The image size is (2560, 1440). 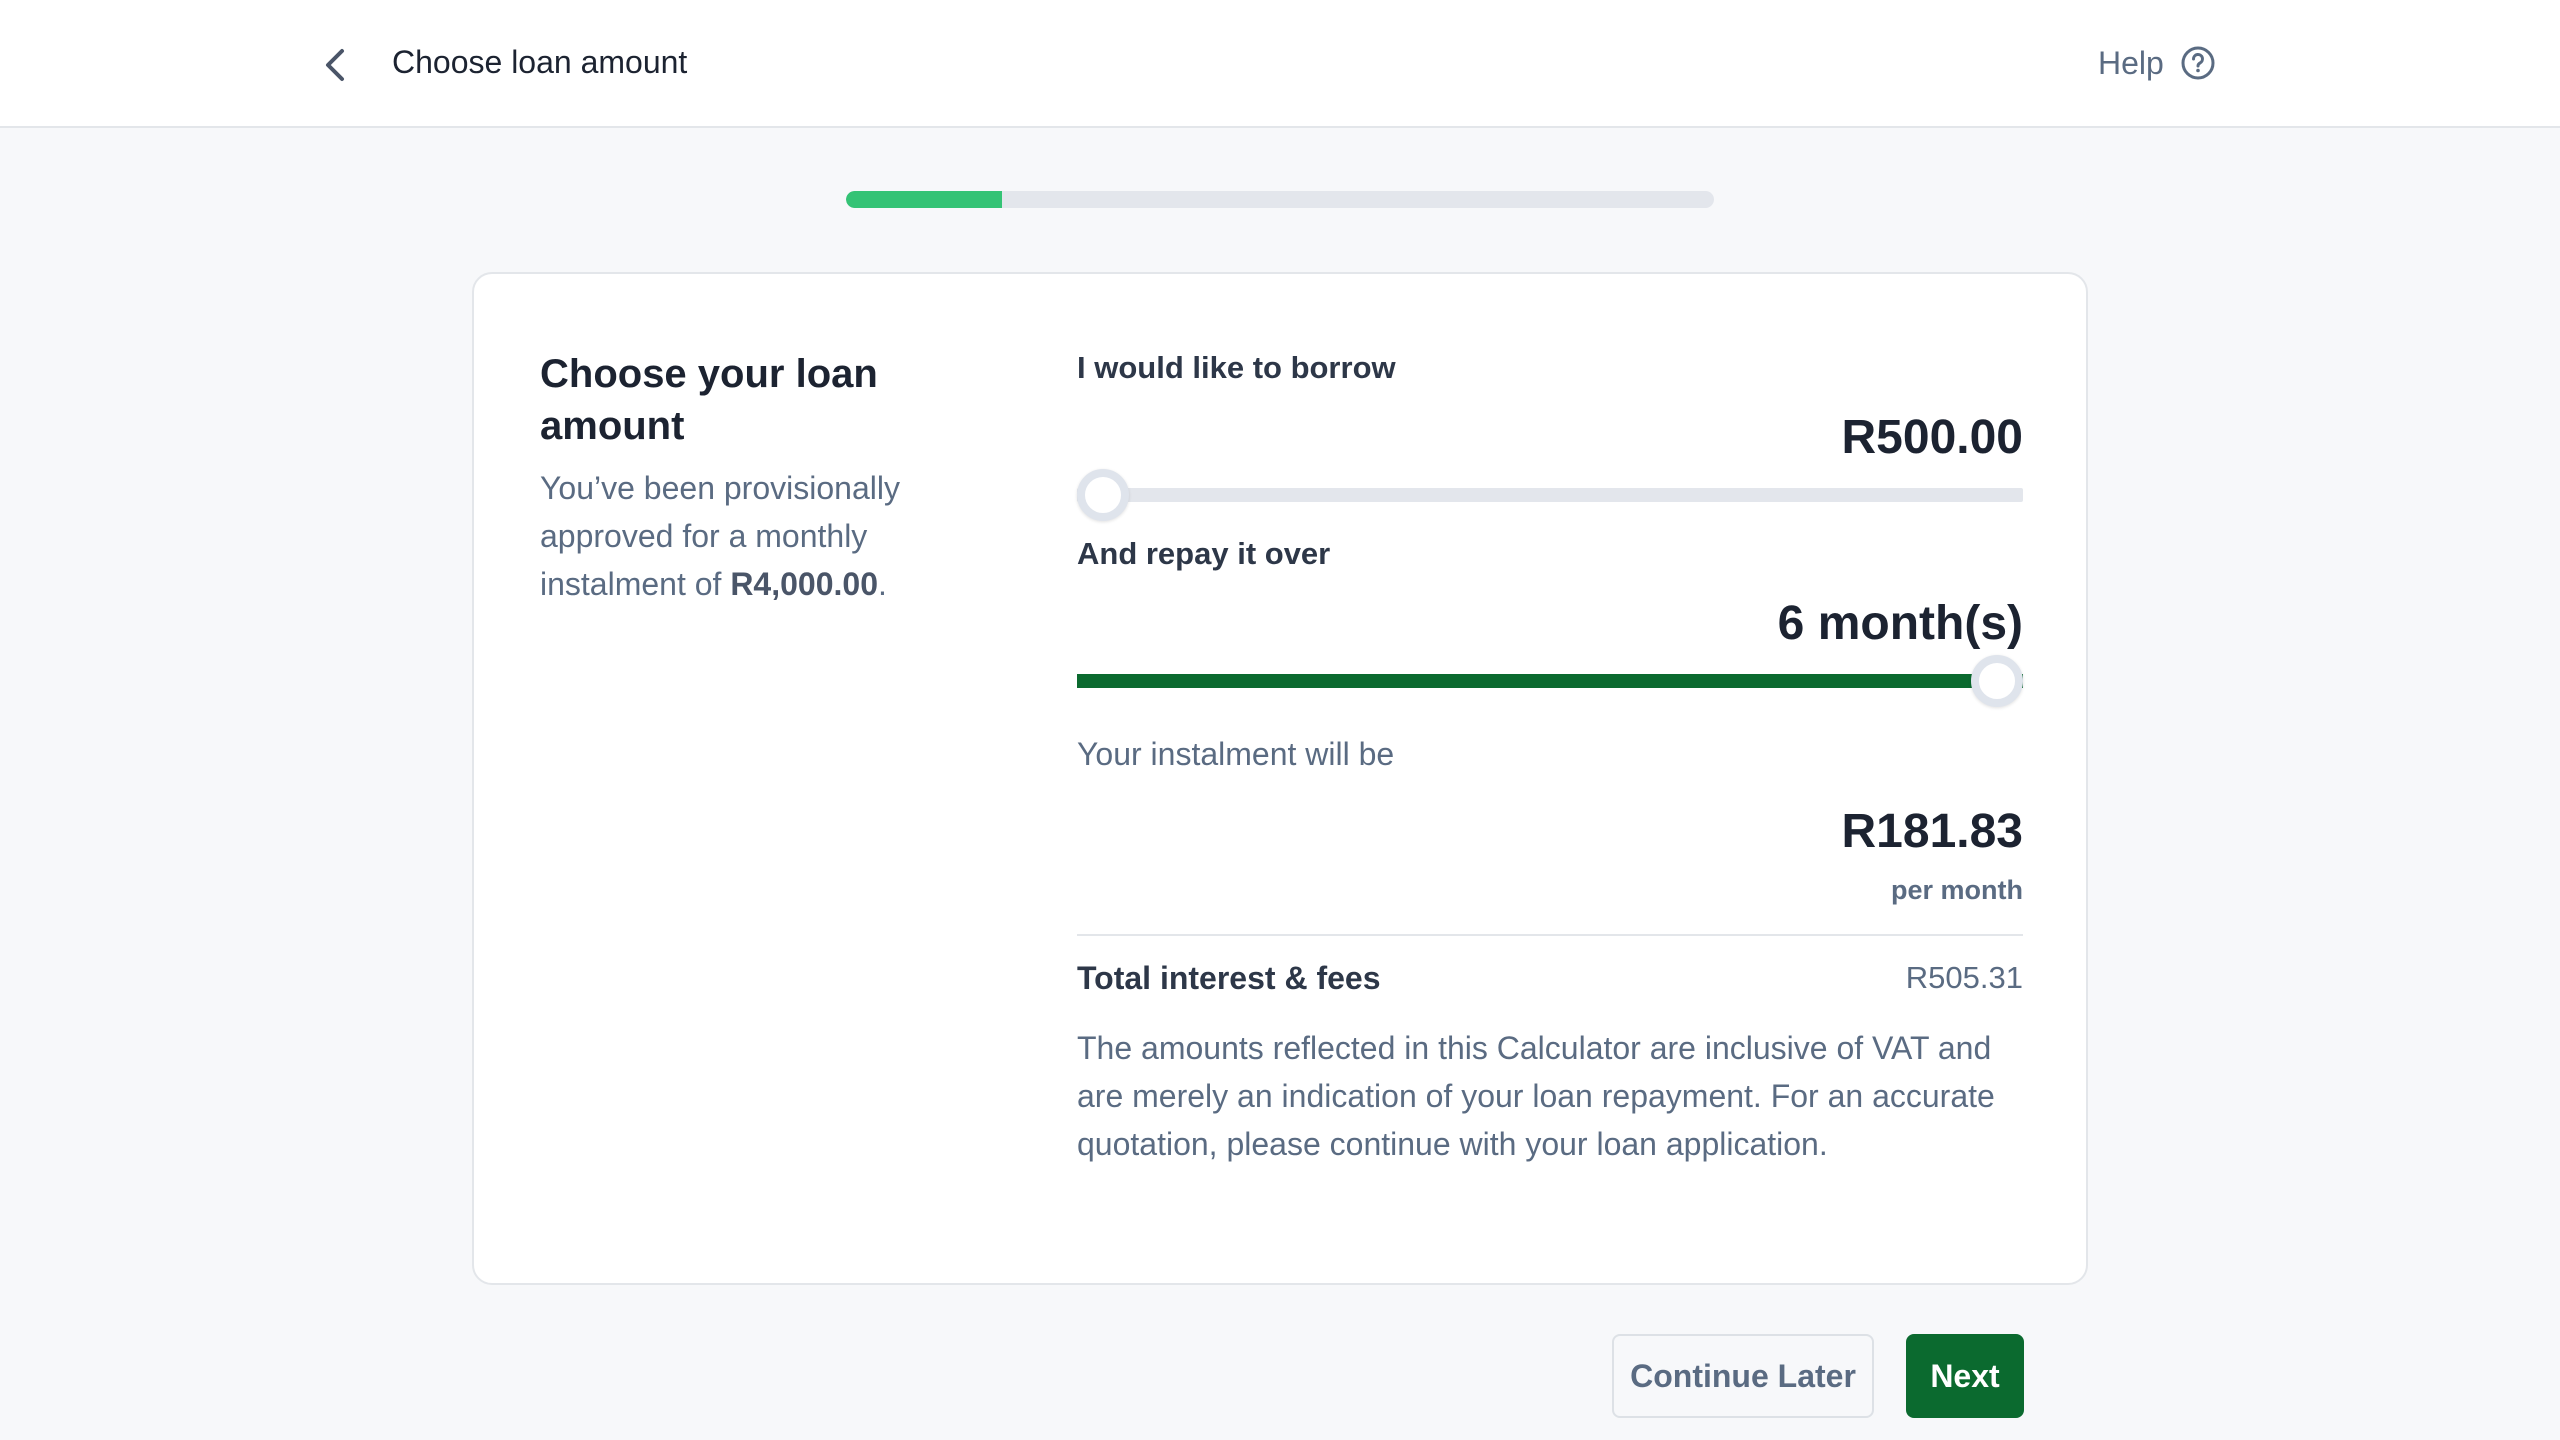 What do you see at coordinates (1229, 977) in the screenshot?
I see `fees-label: Total interest & fees` at bounding box center [1229, 977].